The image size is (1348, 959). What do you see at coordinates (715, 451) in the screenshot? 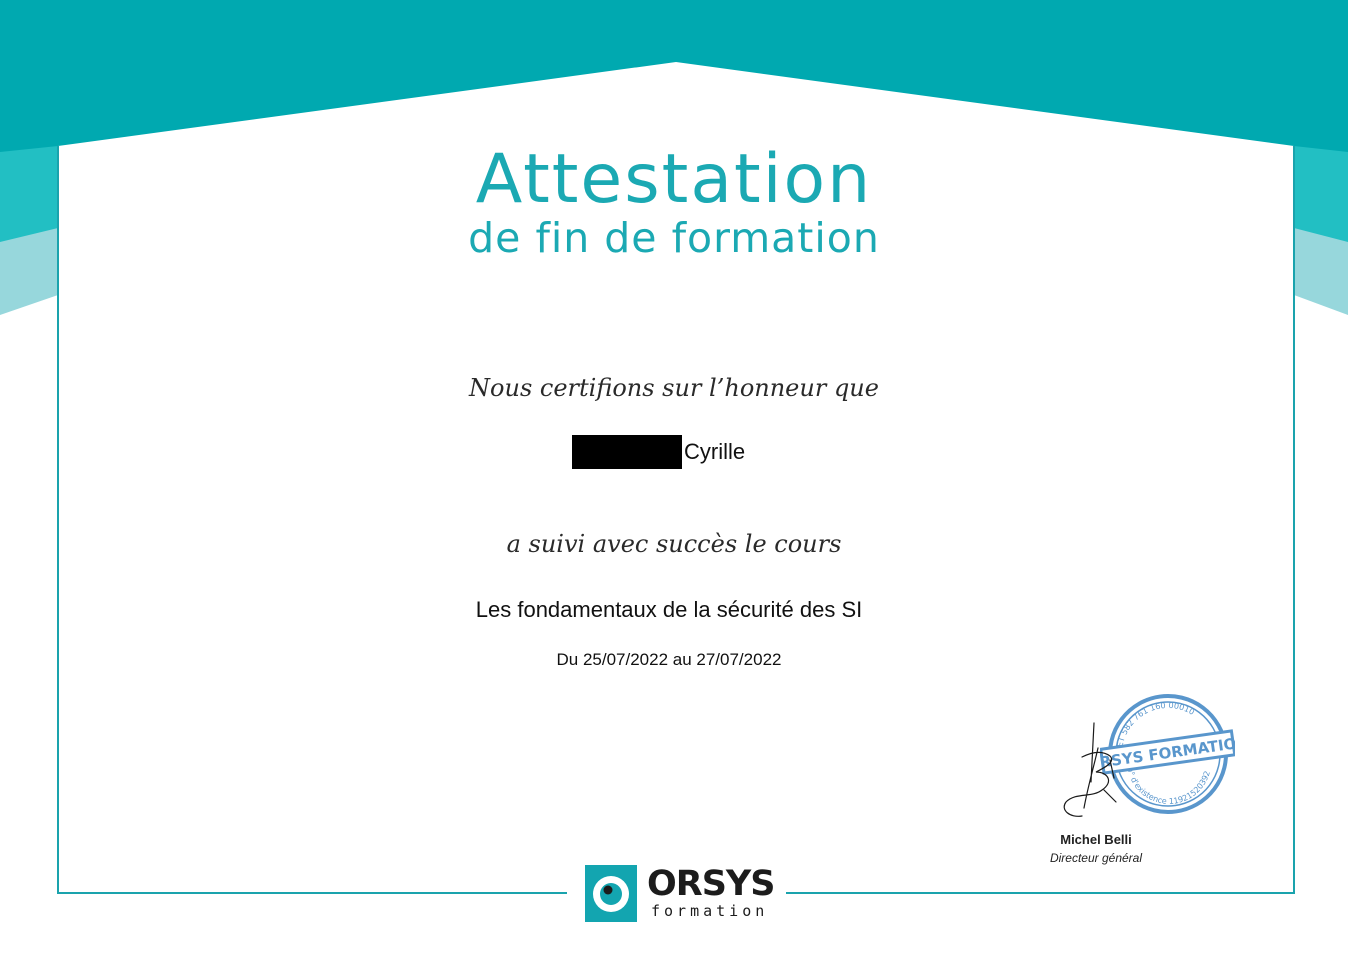
I see `recipient-first-name: Cyrille` at bounding box center [715, 451].